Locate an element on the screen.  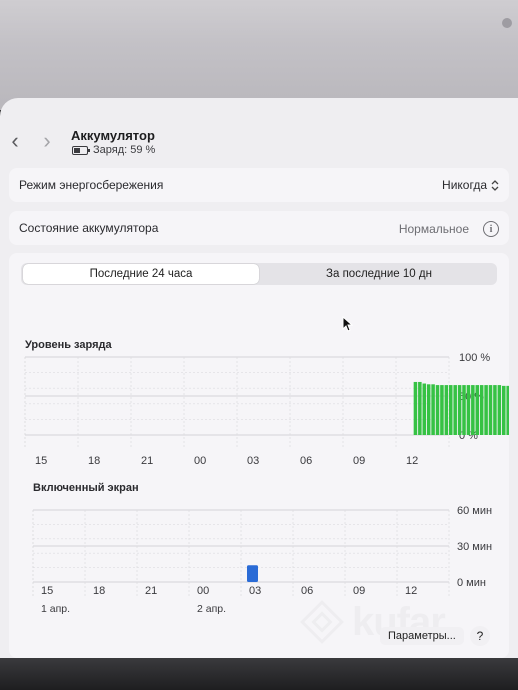
y-tick-label: 100 % is located at coordinates (474, 358).